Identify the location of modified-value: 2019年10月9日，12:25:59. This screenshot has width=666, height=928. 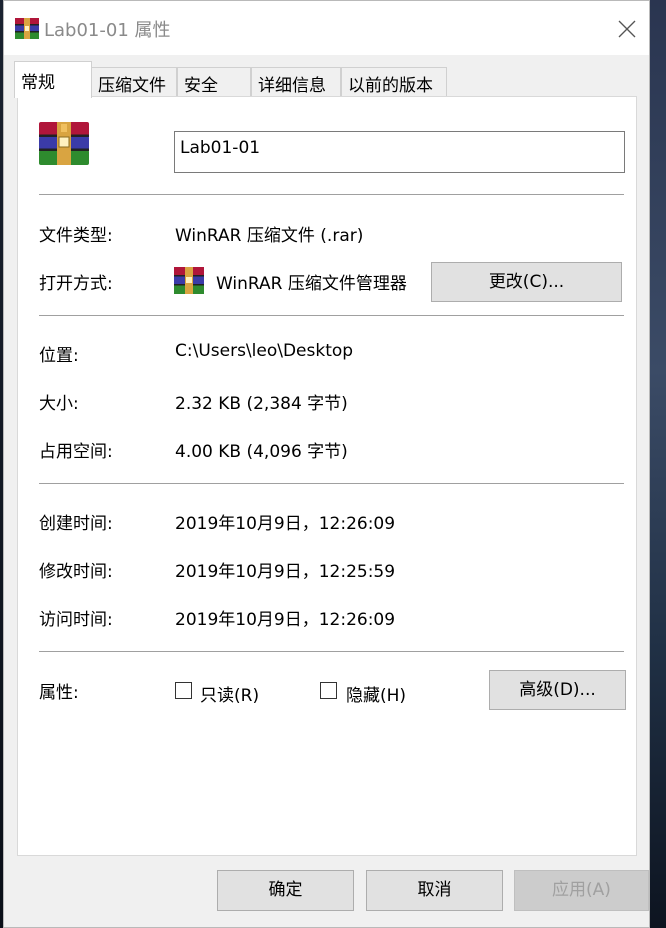
(285, 572).